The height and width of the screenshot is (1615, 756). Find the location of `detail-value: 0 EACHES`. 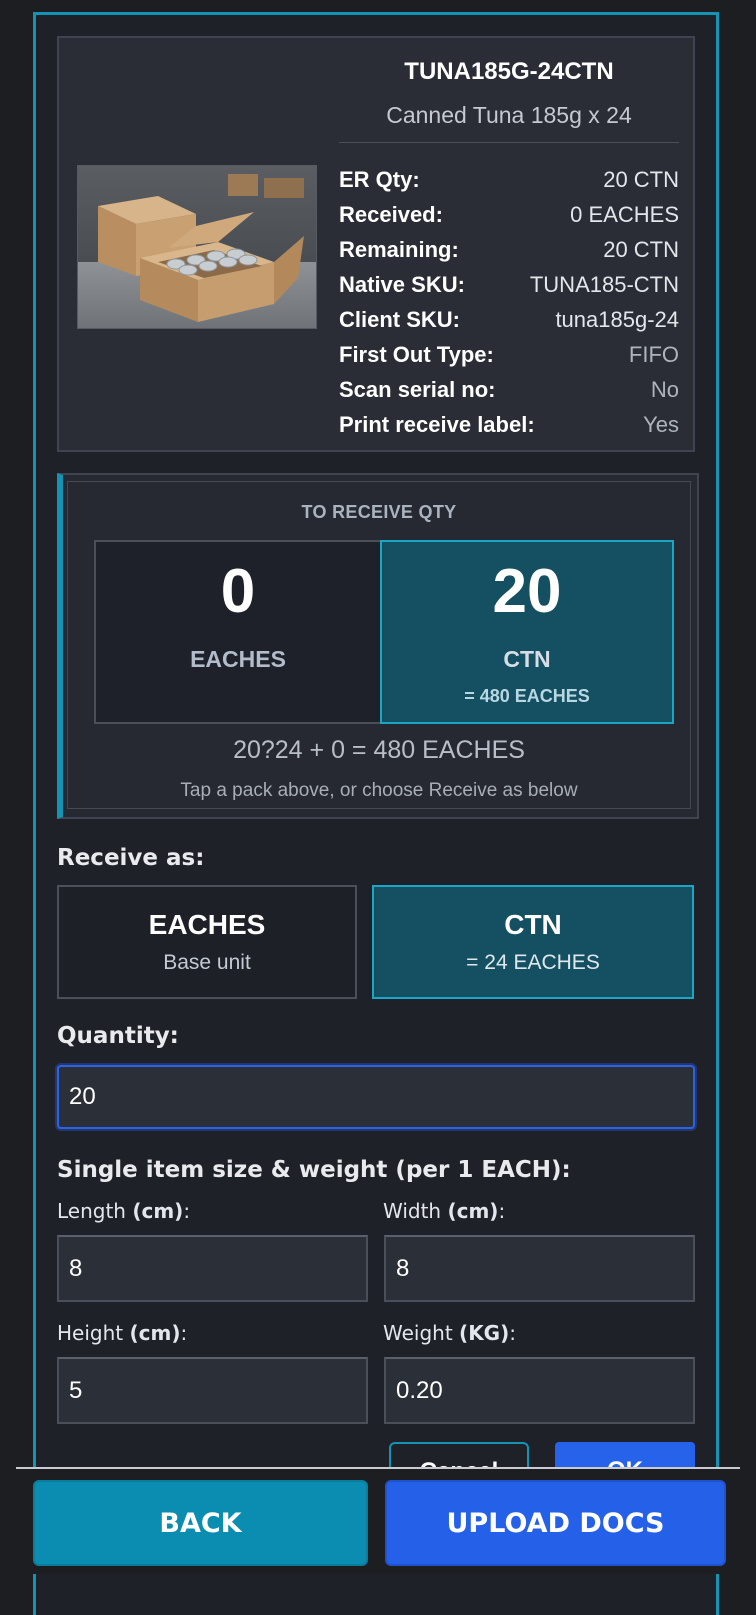

detail-value: 0 EACHES is located at coordinates (624, 214).